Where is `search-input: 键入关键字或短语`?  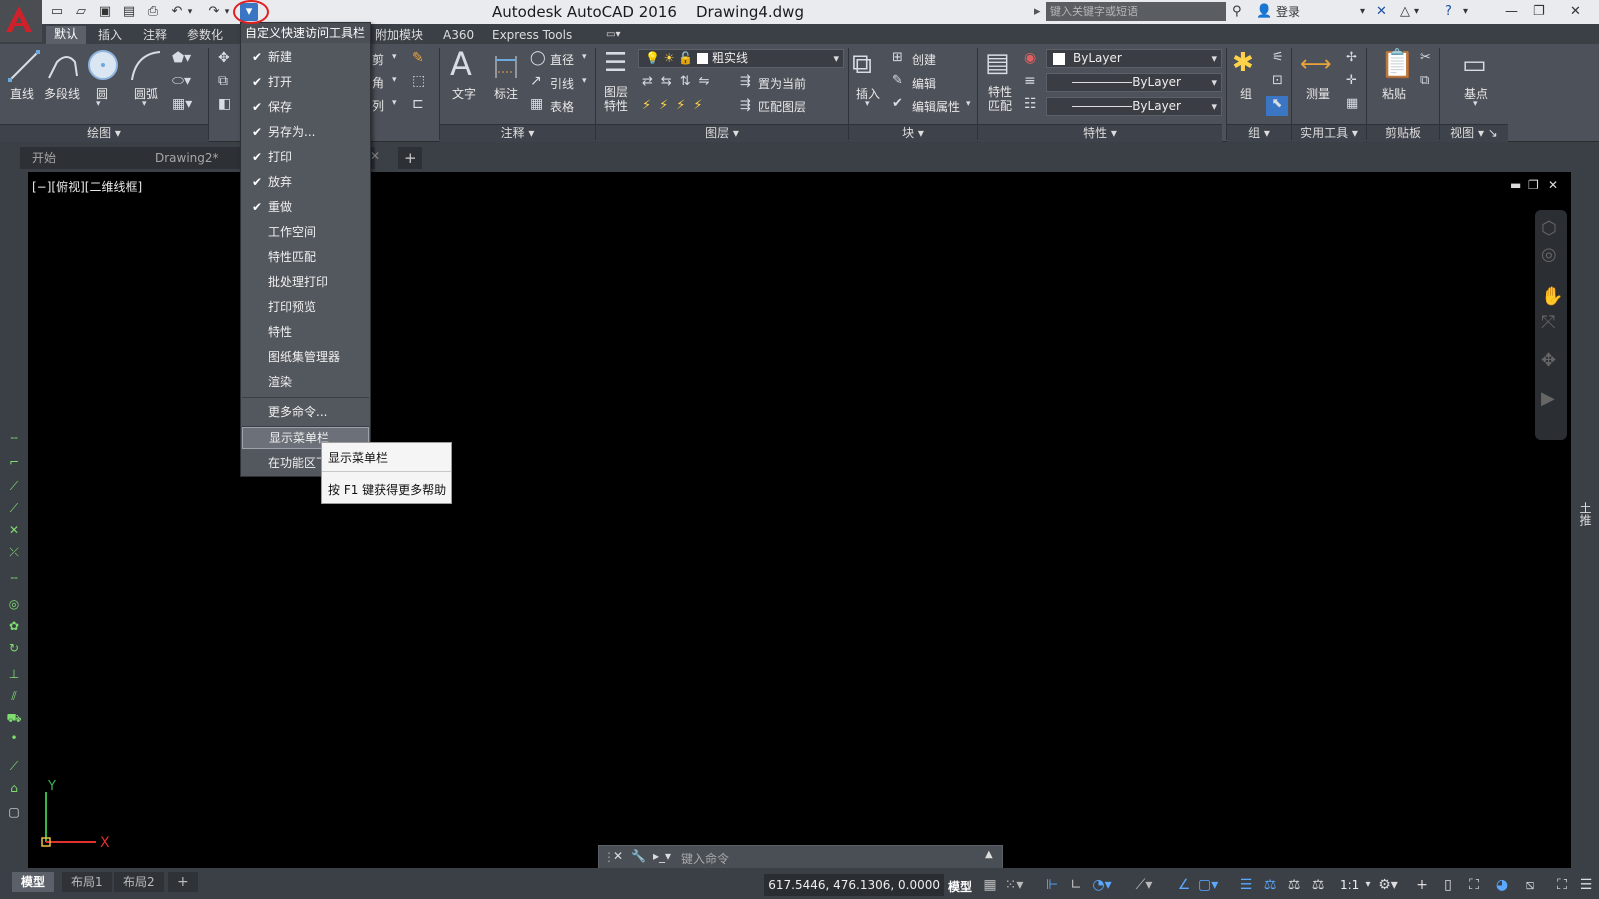
search-input: 键入关键字或短语 is located at coordinates (1136, 11).